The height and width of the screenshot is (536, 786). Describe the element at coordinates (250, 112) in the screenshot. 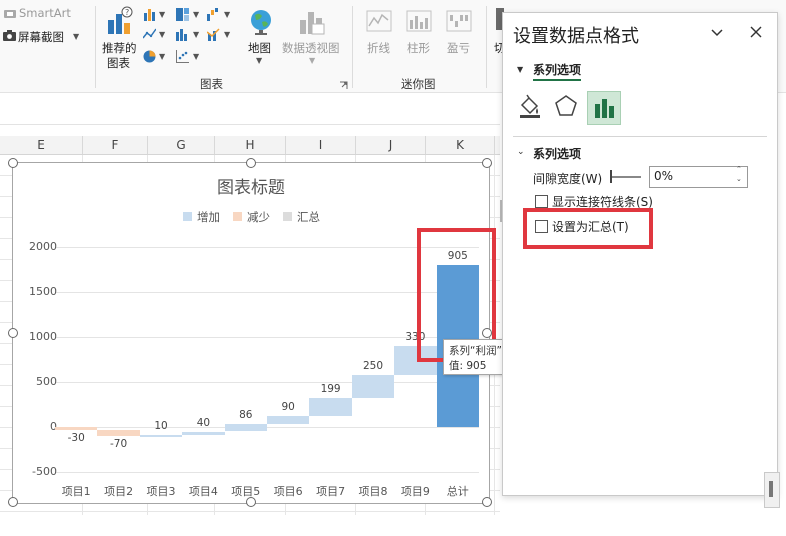

I see `formula-bar` at that location.